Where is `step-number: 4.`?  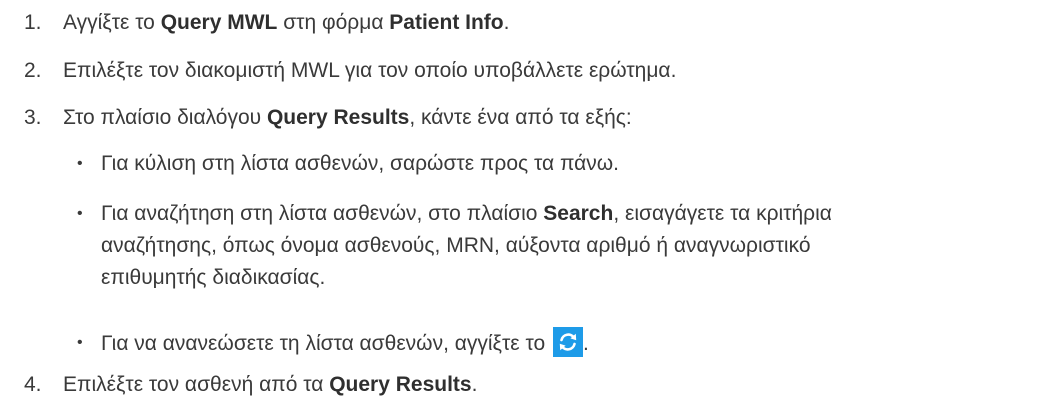
step-number: 4. is located at coordinates (33, 384).